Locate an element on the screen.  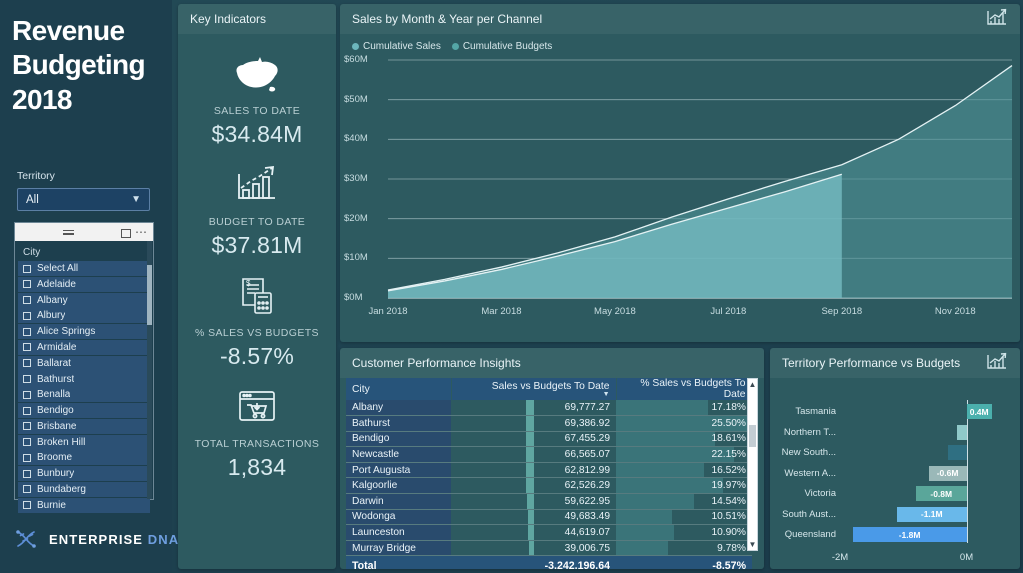
cell-value: 39,006.75 is located at coordinates (587, 548).